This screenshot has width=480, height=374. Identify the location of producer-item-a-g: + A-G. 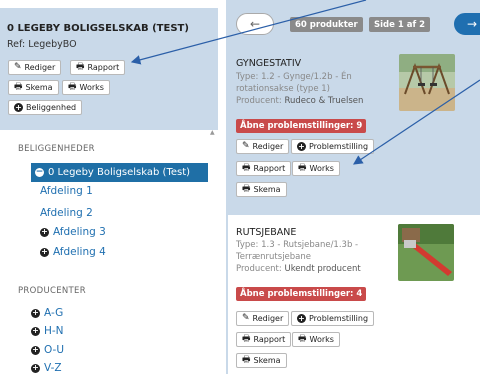
(47, 313).